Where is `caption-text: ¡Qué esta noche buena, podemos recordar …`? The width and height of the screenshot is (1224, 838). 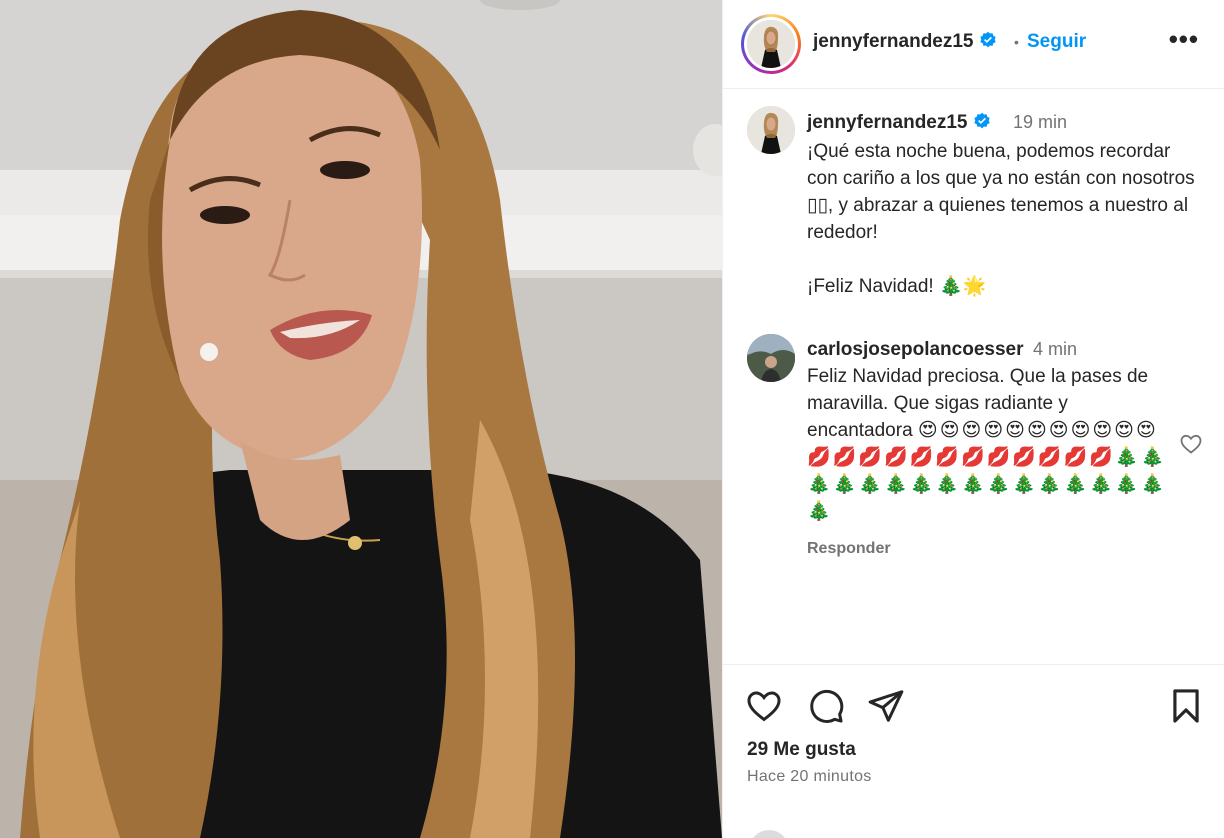 caption-text: ¡Qué esta noche buena, podemos recordar … is located at coordinates (1001, 219).